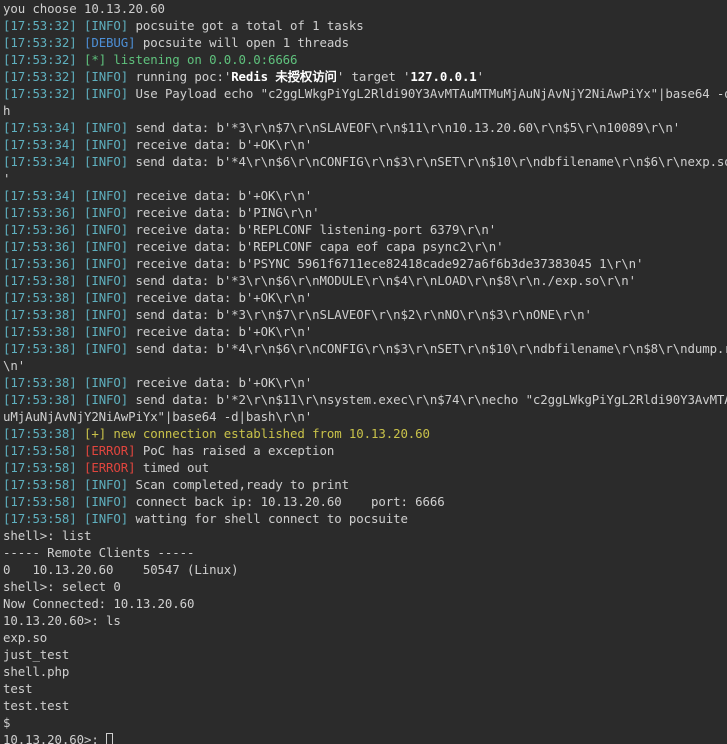 This screenshot has height=744, width=727. Describe the element at coordinates (365, 586) in the screenshot. I see `terminal-line: shell>: select 0` at that location.